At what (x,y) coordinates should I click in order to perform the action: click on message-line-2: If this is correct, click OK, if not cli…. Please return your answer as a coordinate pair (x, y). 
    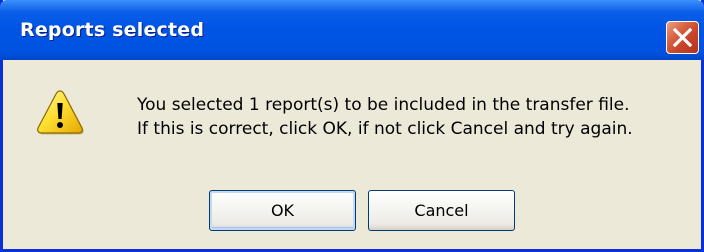
    Looking at the image, I should click on (385, 129).